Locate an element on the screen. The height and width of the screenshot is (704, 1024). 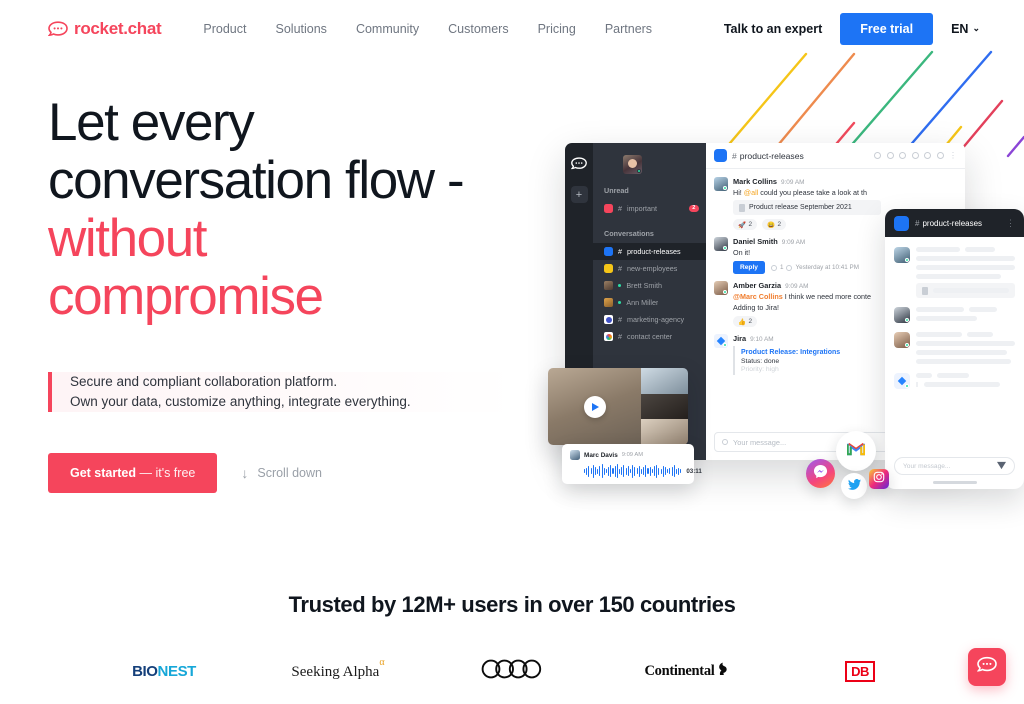
create-new-button: + is located at coordinates (579, 194).